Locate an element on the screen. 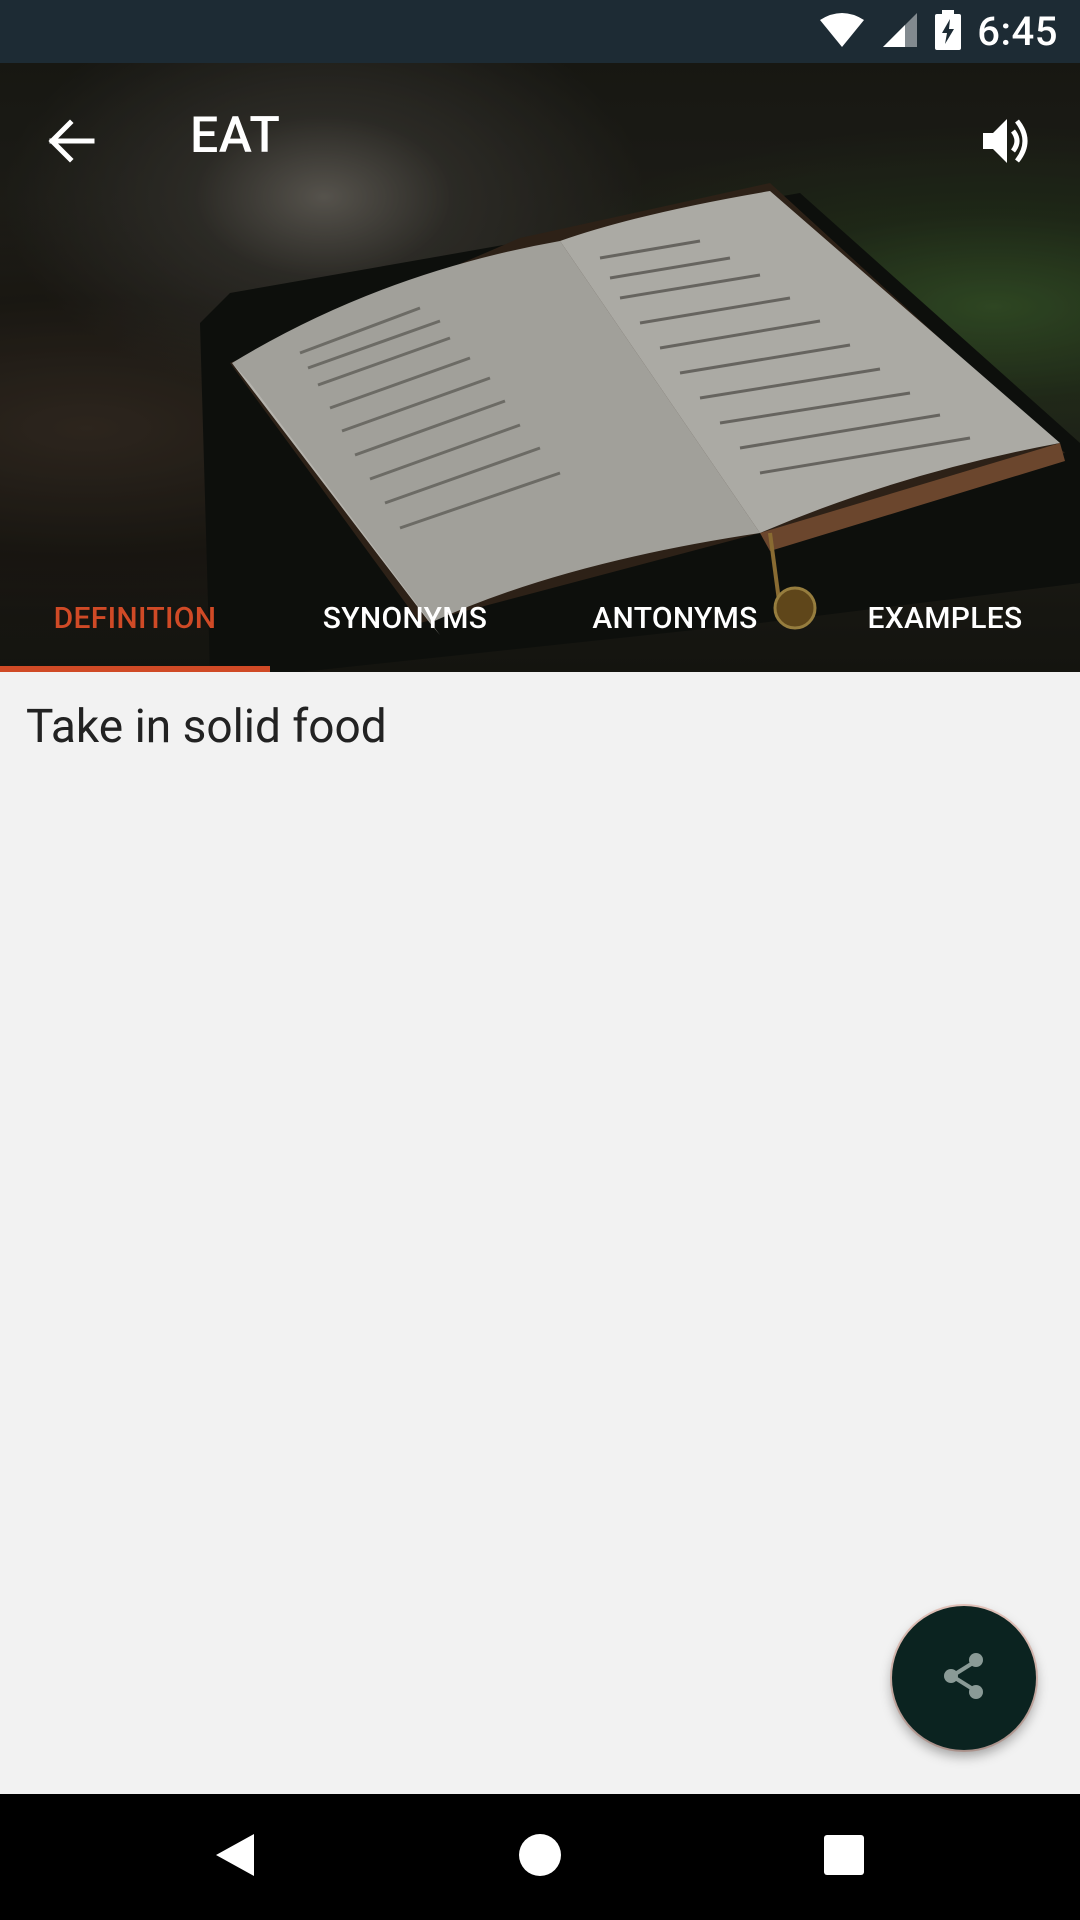  status-icons: 6:45 is located at coordinates (938, 31).